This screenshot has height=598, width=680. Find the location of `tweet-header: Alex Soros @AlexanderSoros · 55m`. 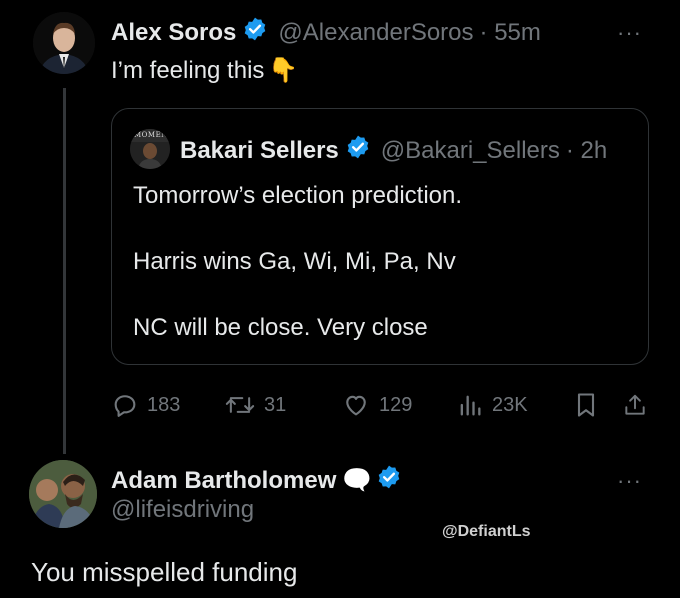

tweet-header: Alex Soros @AlexanderSoros · 55m is located at coordinates (326, 32).